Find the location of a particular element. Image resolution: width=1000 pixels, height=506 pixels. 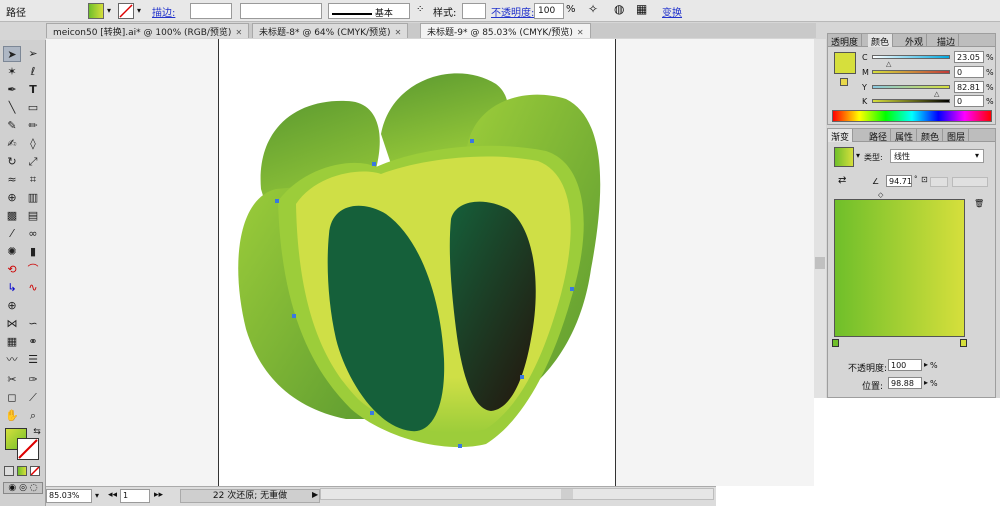

tab-stroke: 描边 is located at coordinates (947, 41).